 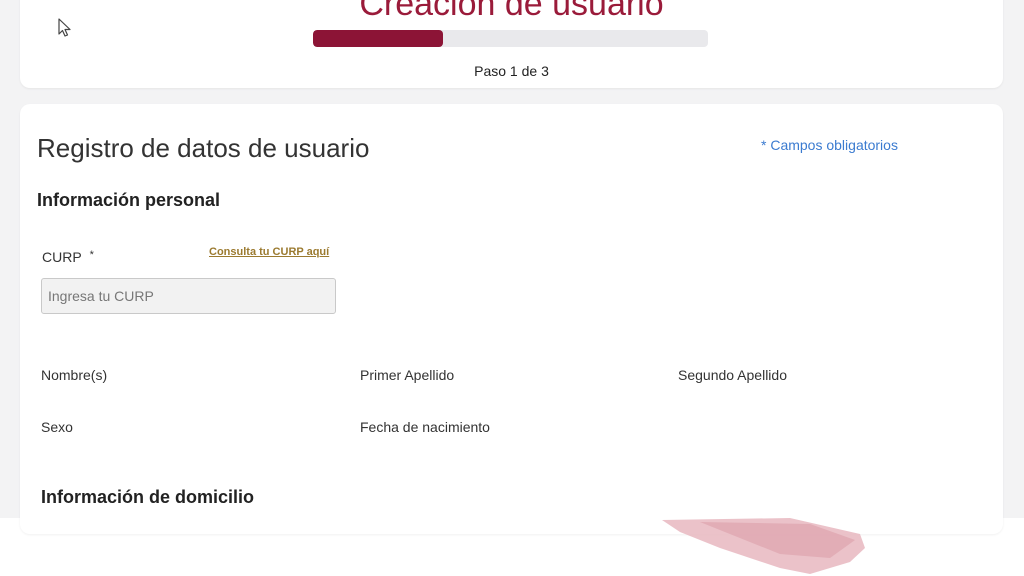 I want to click on curp-label: CURP *, so click(x=68, y=257).